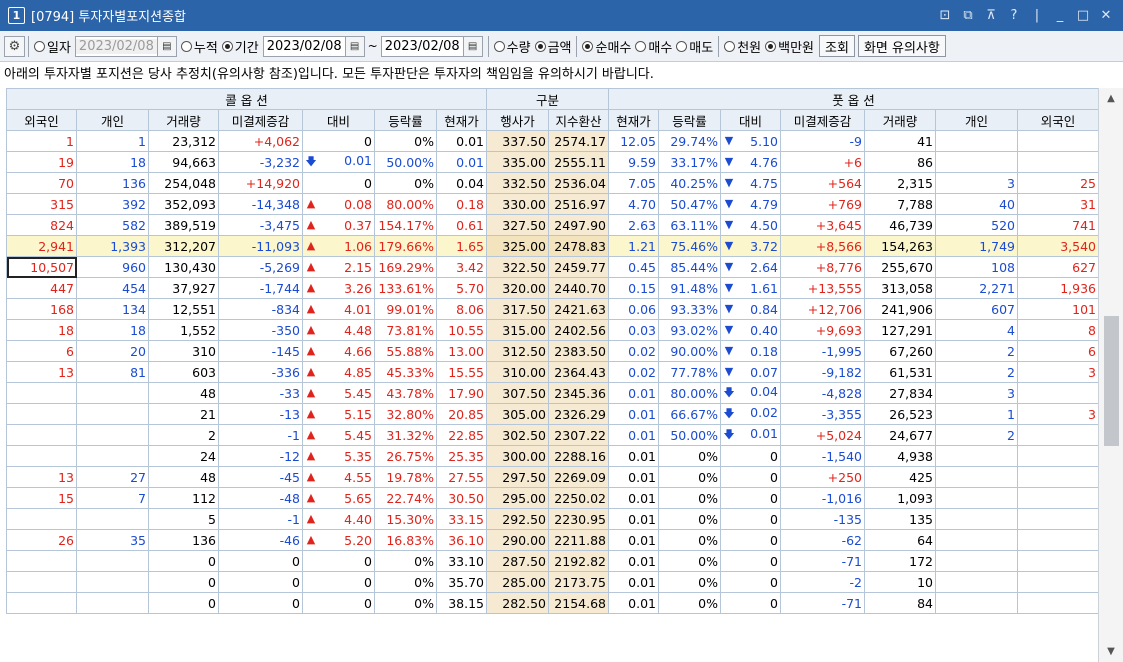 This screenshot has height=662, width=1123. Describe the element at coordinates (517, 582) in the screenshot. I see `table-cell-strike: 285.00` at that location.